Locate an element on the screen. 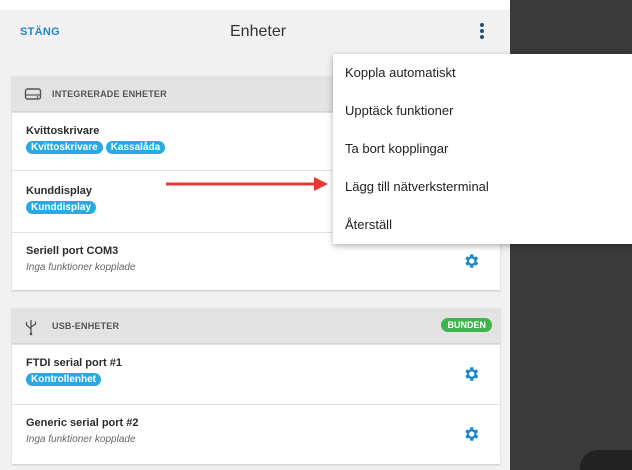 The image size is (632, 470). integrated-devices-label: INTEGRERADE ENHETER is located at coordinates (109, 94).